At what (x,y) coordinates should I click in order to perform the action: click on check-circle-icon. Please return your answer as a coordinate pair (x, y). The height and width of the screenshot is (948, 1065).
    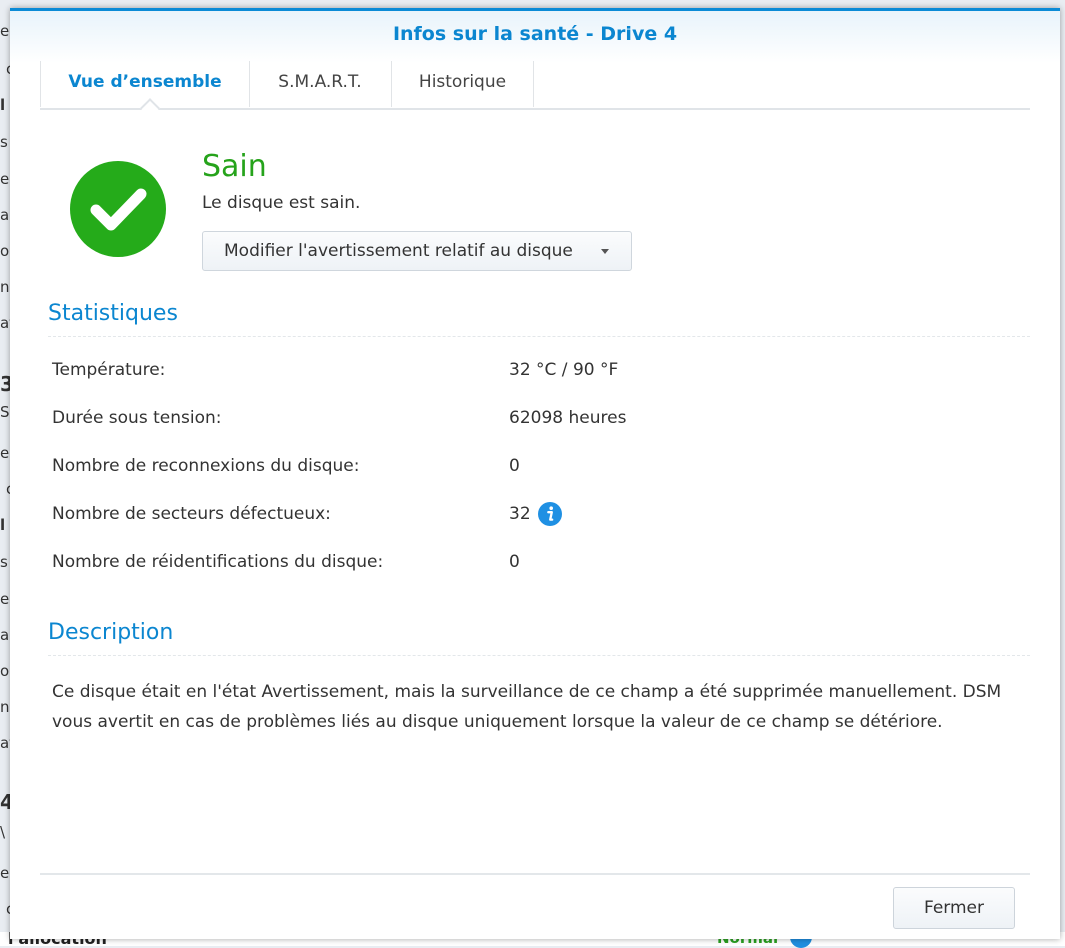
    Looking at the image, I should click on (118, 209).